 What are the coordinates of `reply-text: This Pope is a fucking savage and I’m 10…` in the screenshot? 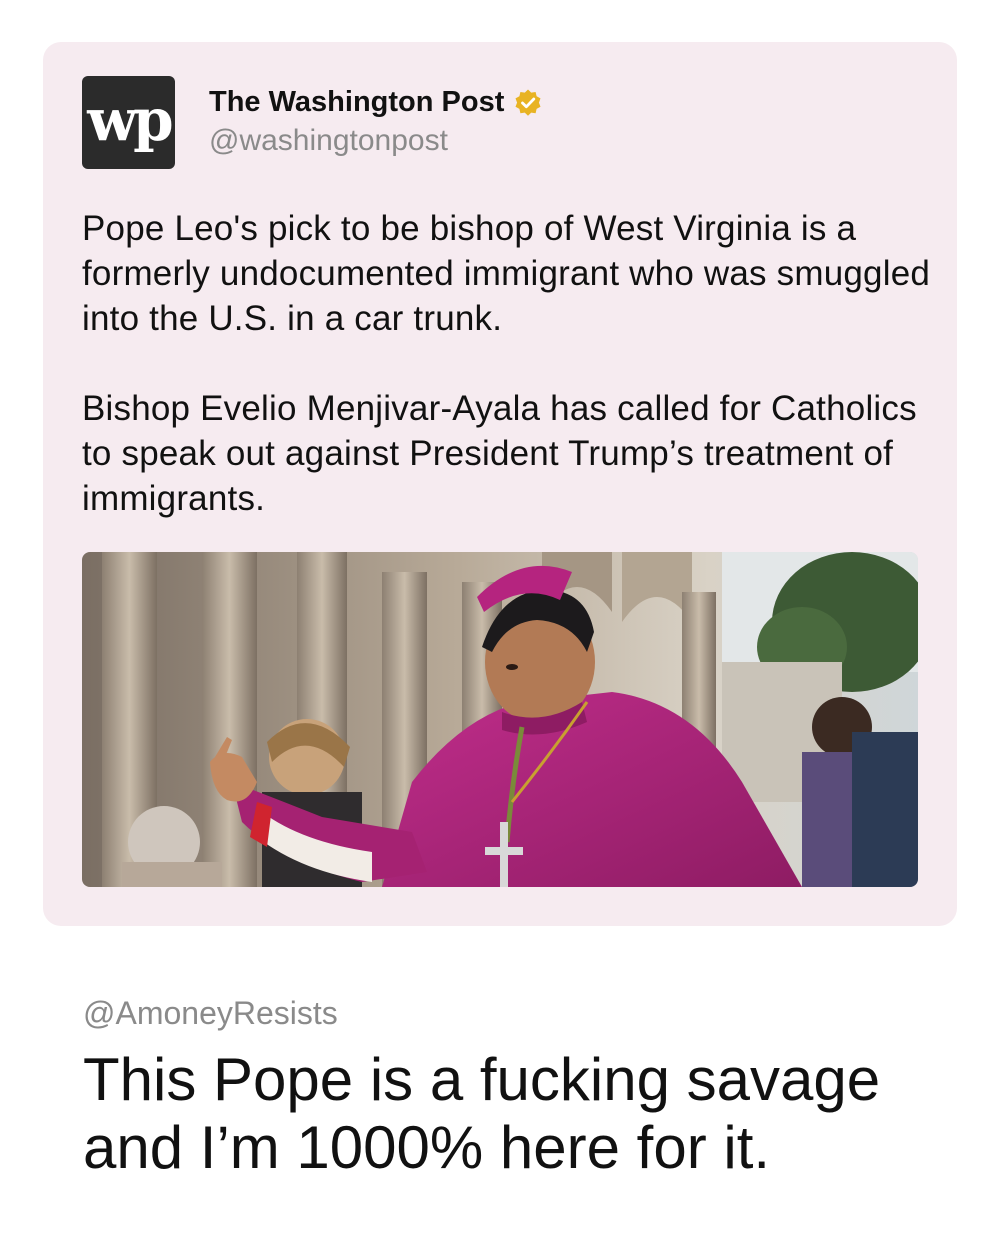 It's located at (482, 1113).